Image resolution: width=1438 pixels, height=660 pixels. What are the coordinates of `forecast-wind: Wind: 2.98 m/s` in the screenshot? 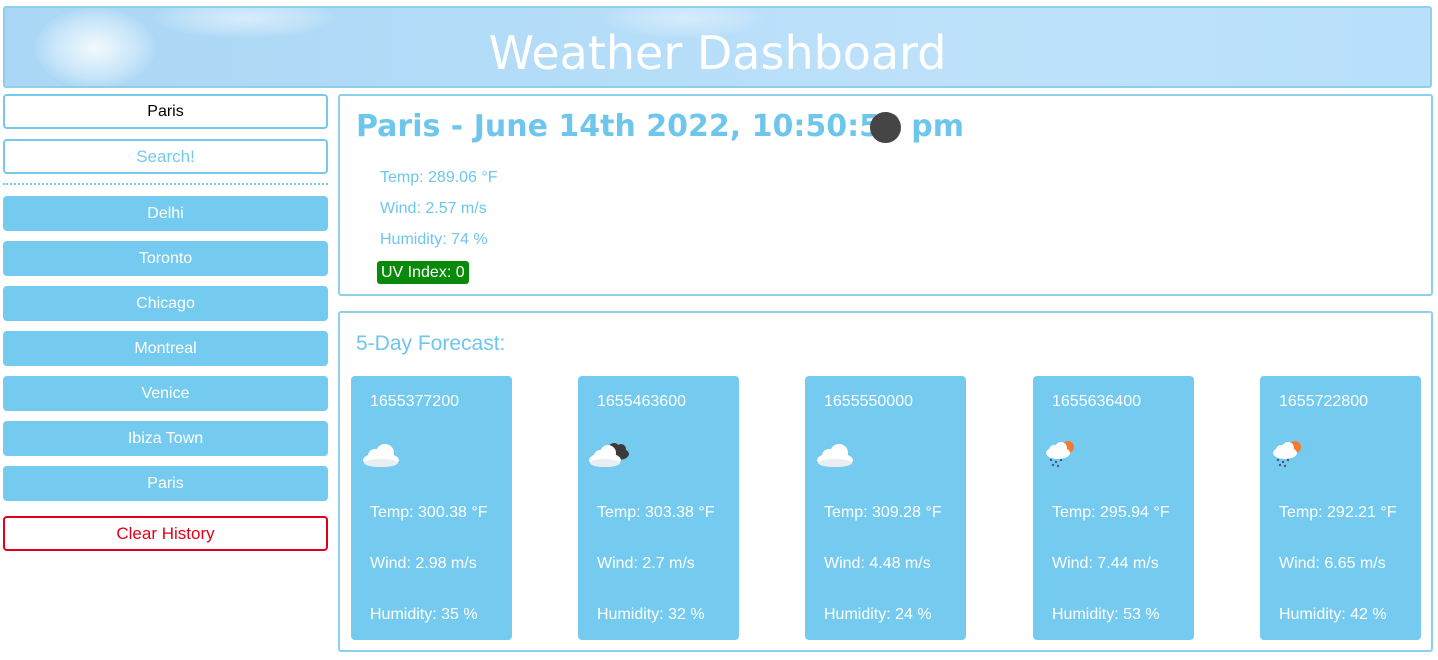 It's located at (423, 563).